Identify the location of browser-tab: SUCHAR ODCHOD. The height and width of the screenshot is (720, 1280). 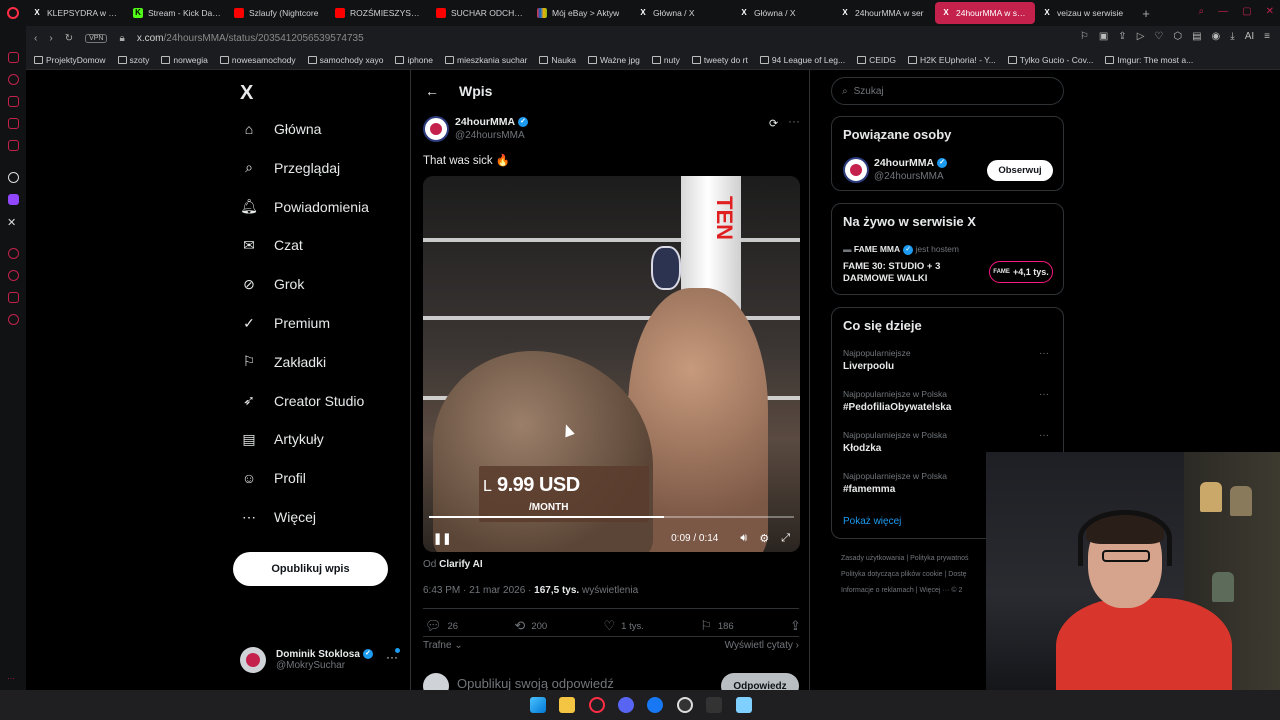
(480, 13).